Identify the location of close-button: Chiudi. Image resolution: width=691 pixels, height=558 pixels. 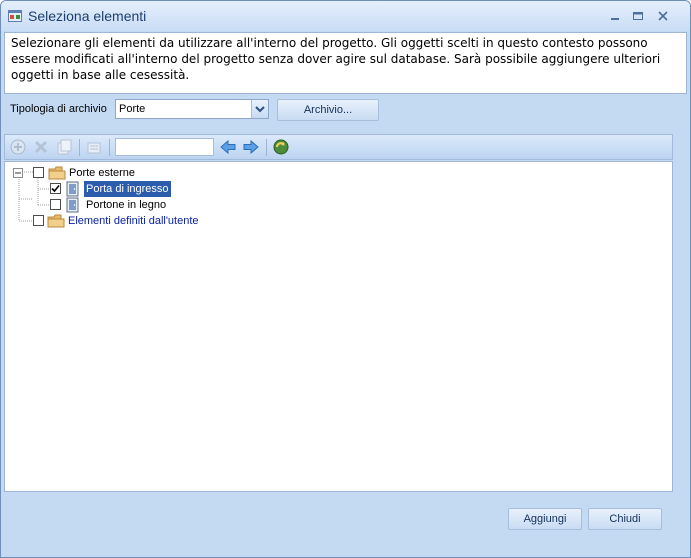
(625, 519).